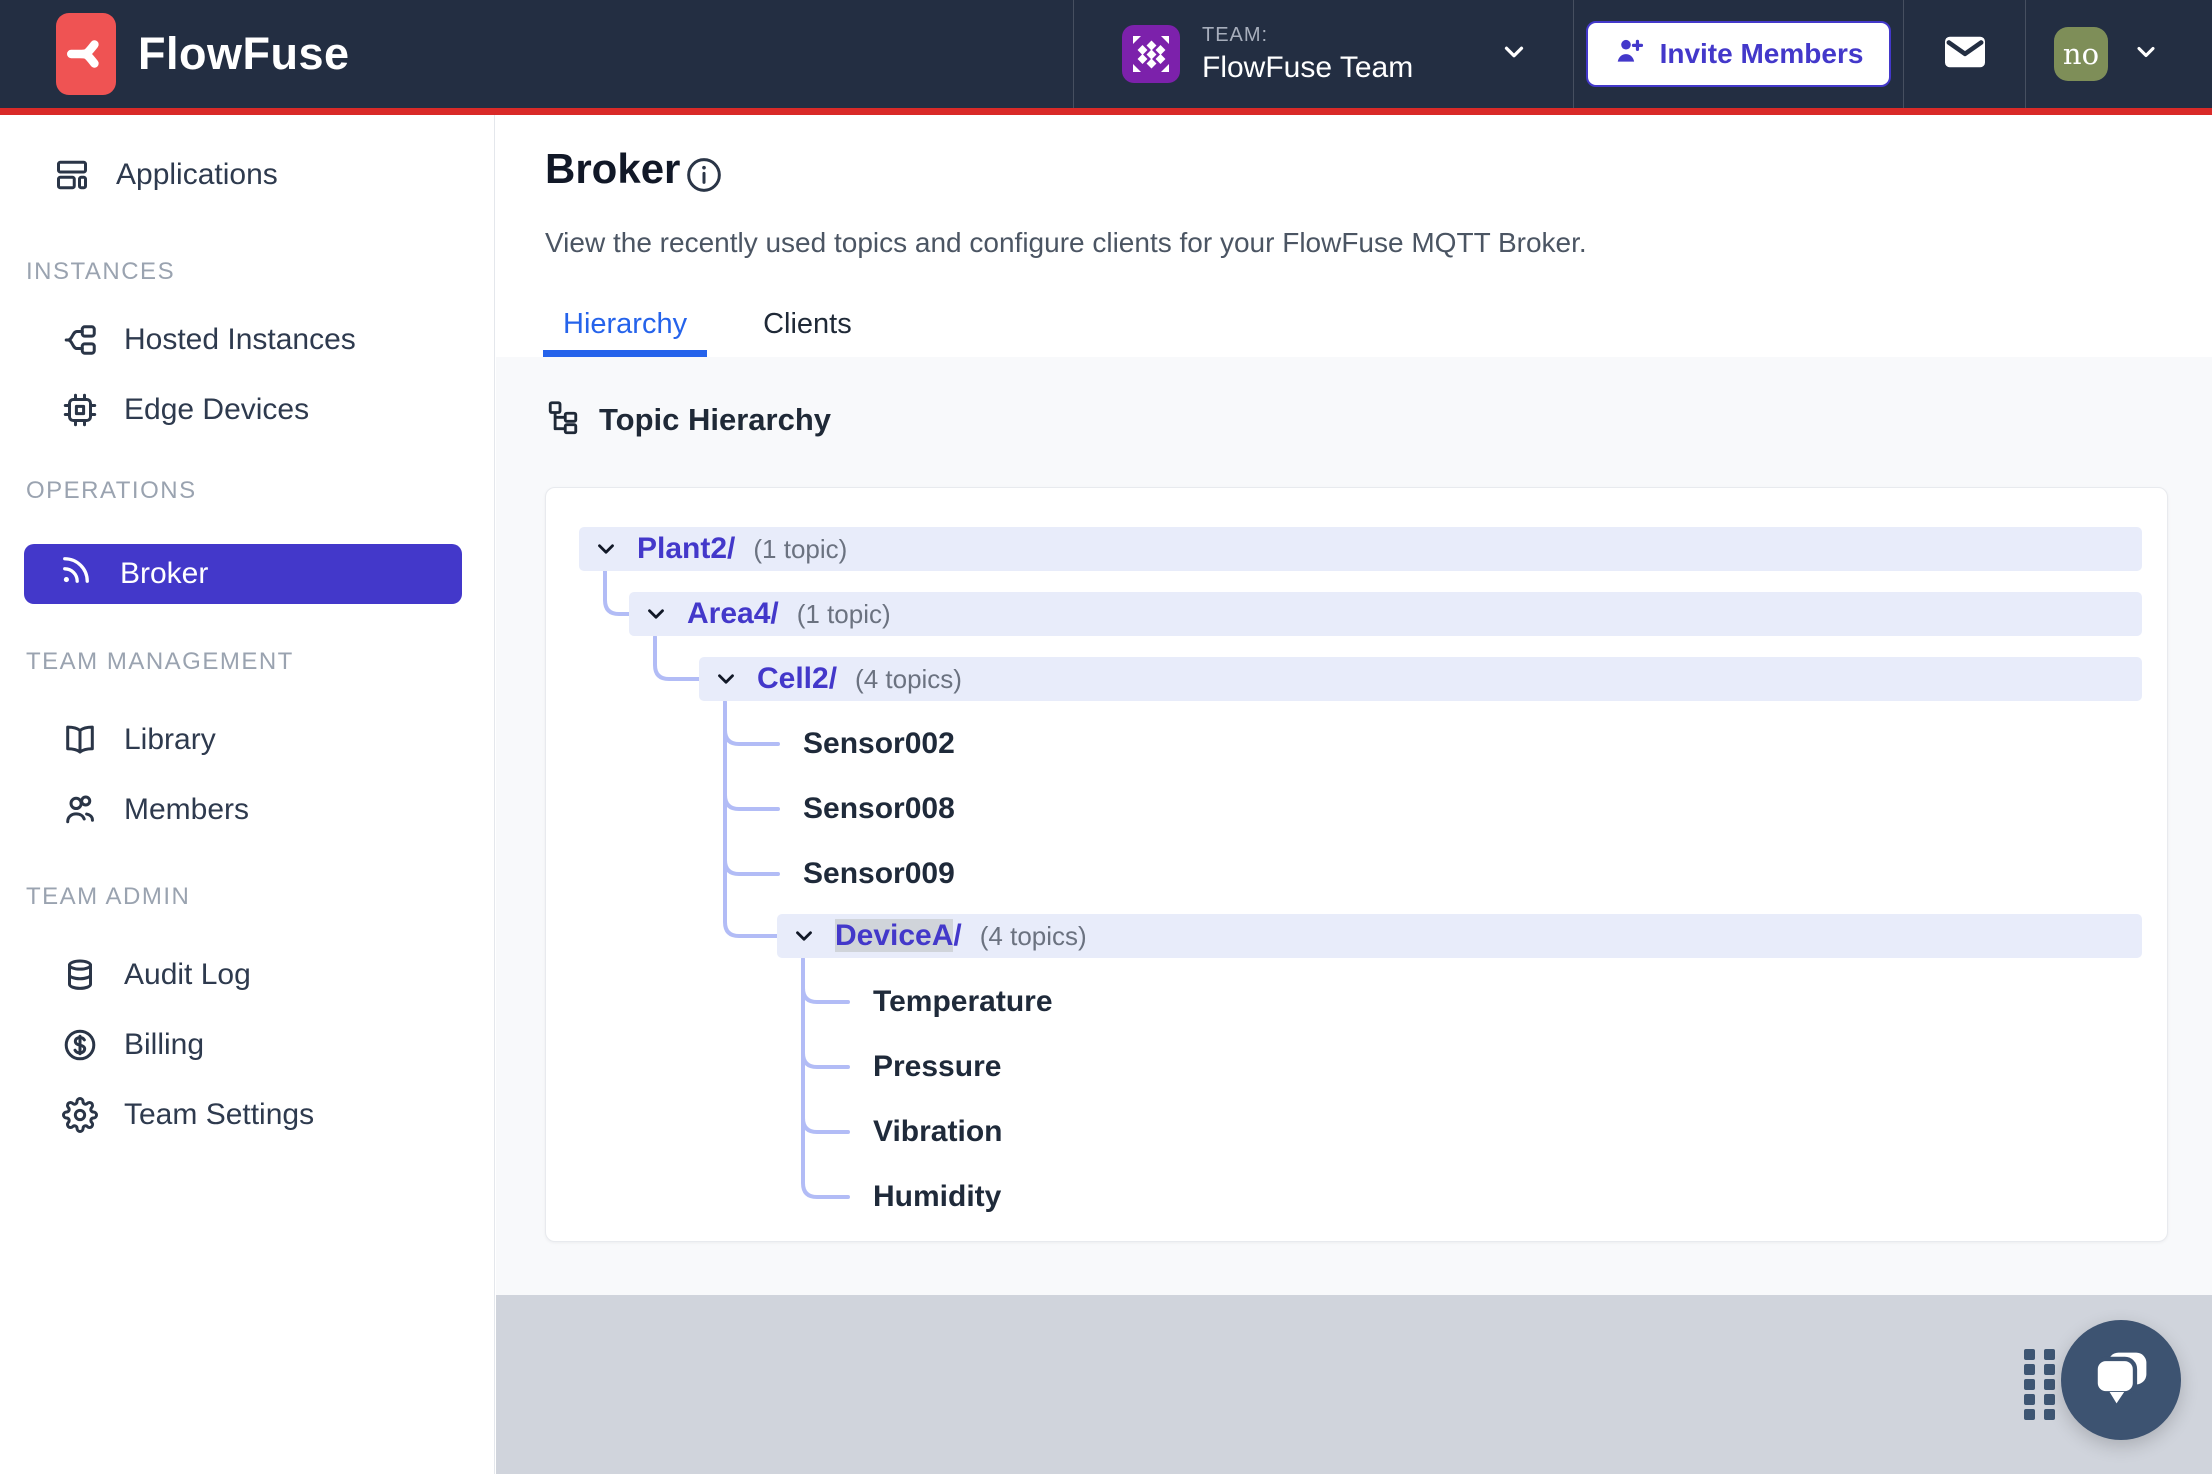 The height and width of the screenshot is (1474, 2212). What do you see at coordinates (80, 410) in the screenshot?
I see `edge-devices-icon` at bounding box center [80, 410].